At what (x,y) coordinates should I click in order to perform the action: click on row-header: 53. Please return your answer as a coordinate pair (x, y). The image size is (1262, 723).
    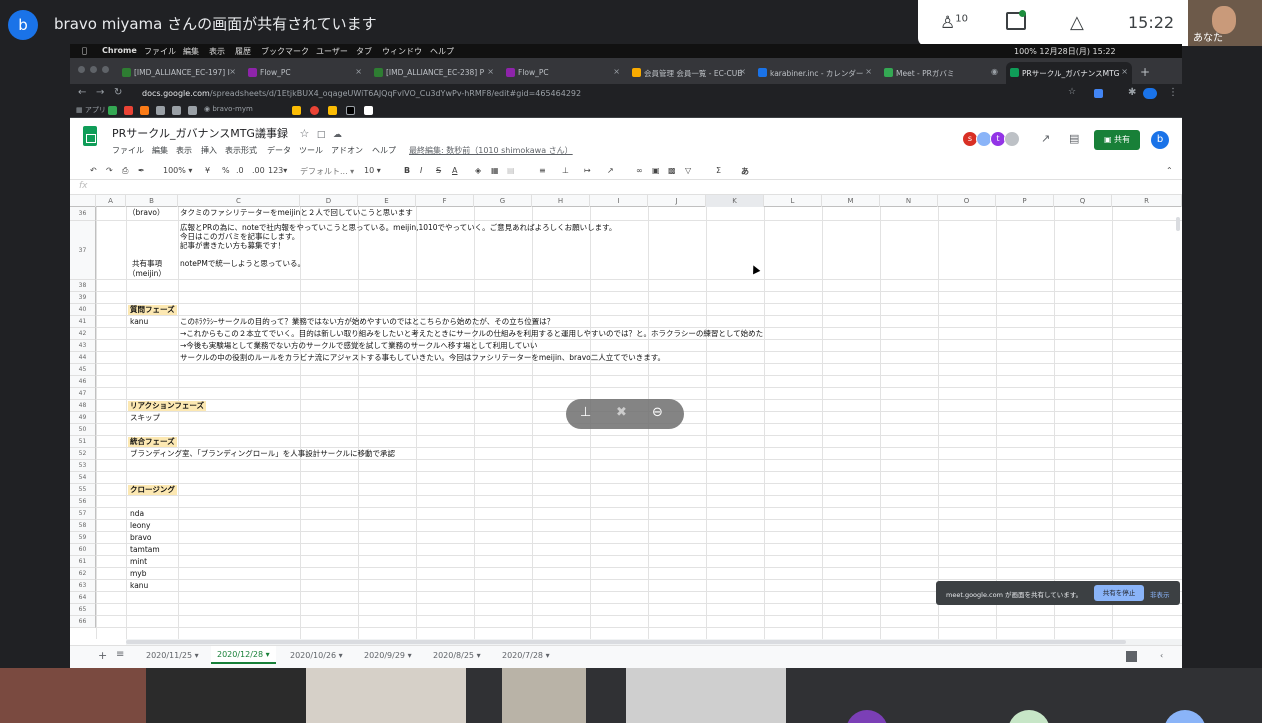
    Looking at the image, I should click on (83, 466).